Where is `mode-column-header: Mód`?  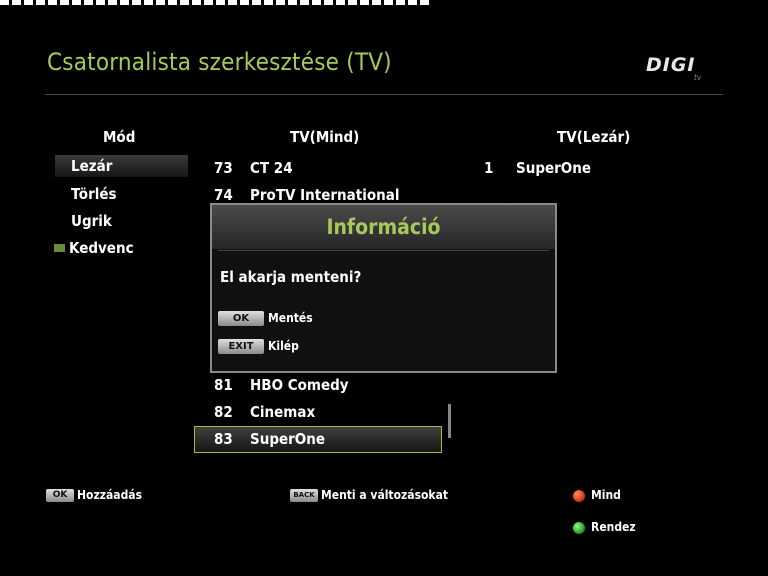
mode-column-header: Mód is located at coordinates (119, 137).